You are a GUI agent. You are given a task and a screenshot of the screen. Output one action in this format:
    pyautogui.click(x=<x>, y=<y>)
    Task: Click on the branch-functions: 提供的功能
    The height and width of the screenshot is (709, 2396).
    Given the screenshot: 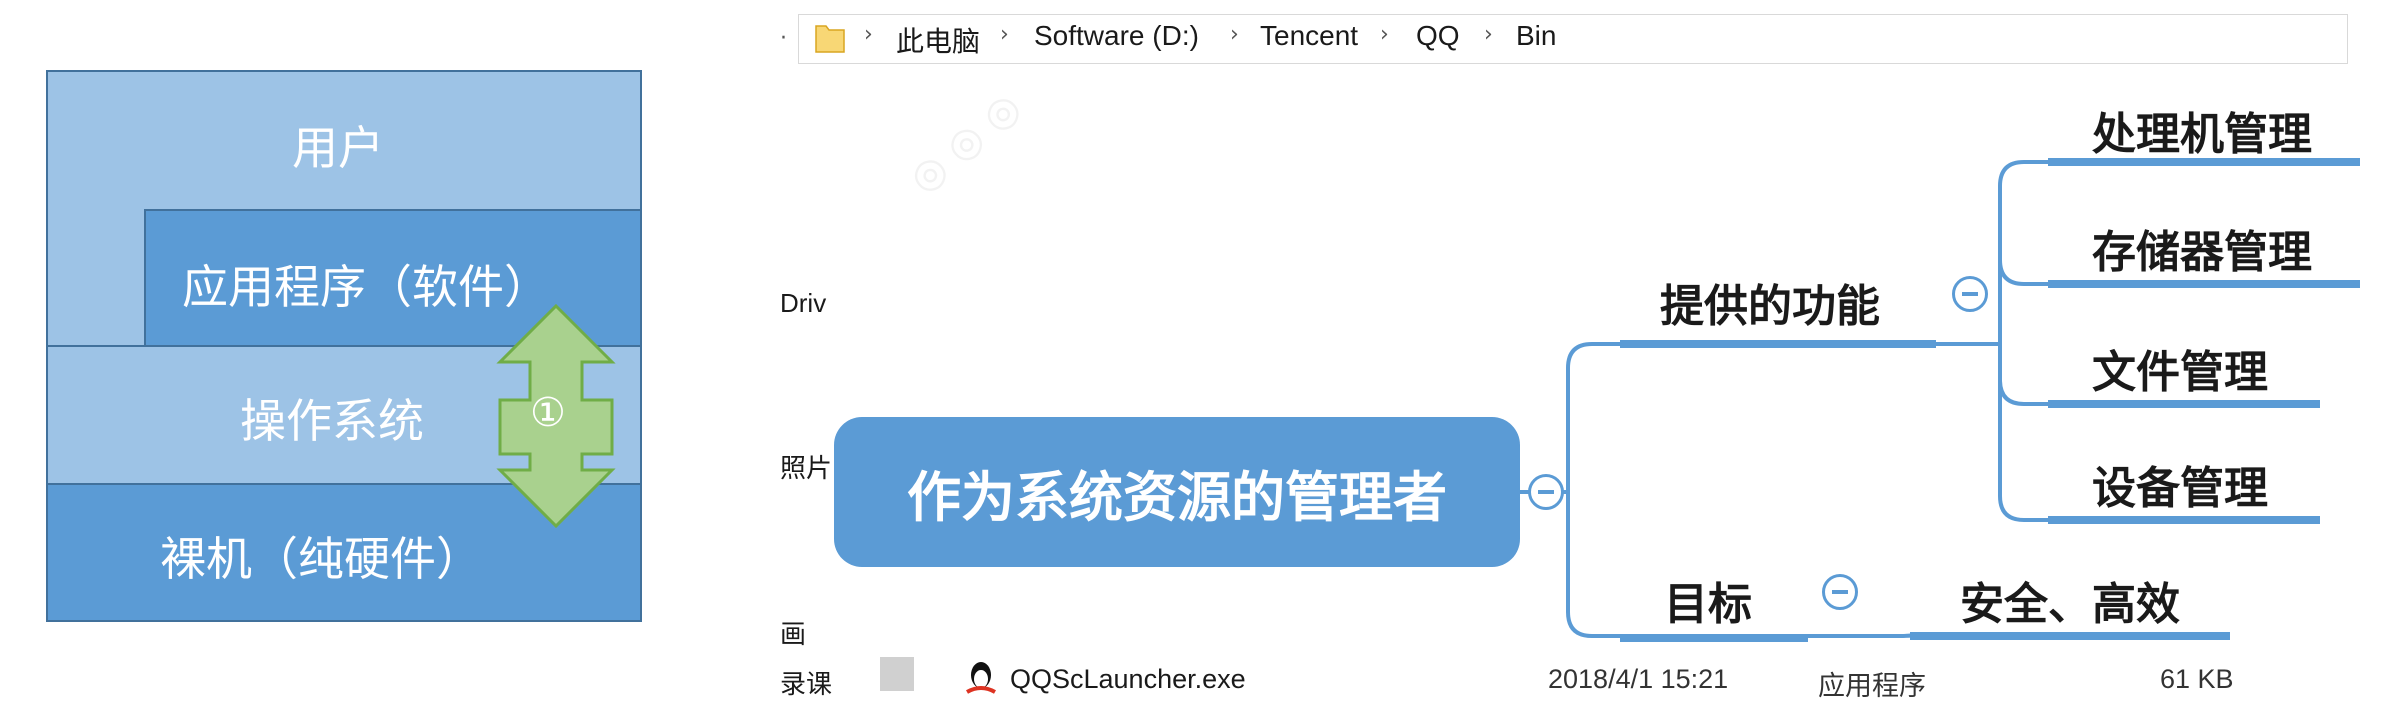 What is the action you would take?
    pyautogui.click(x=1770, y=302)
    